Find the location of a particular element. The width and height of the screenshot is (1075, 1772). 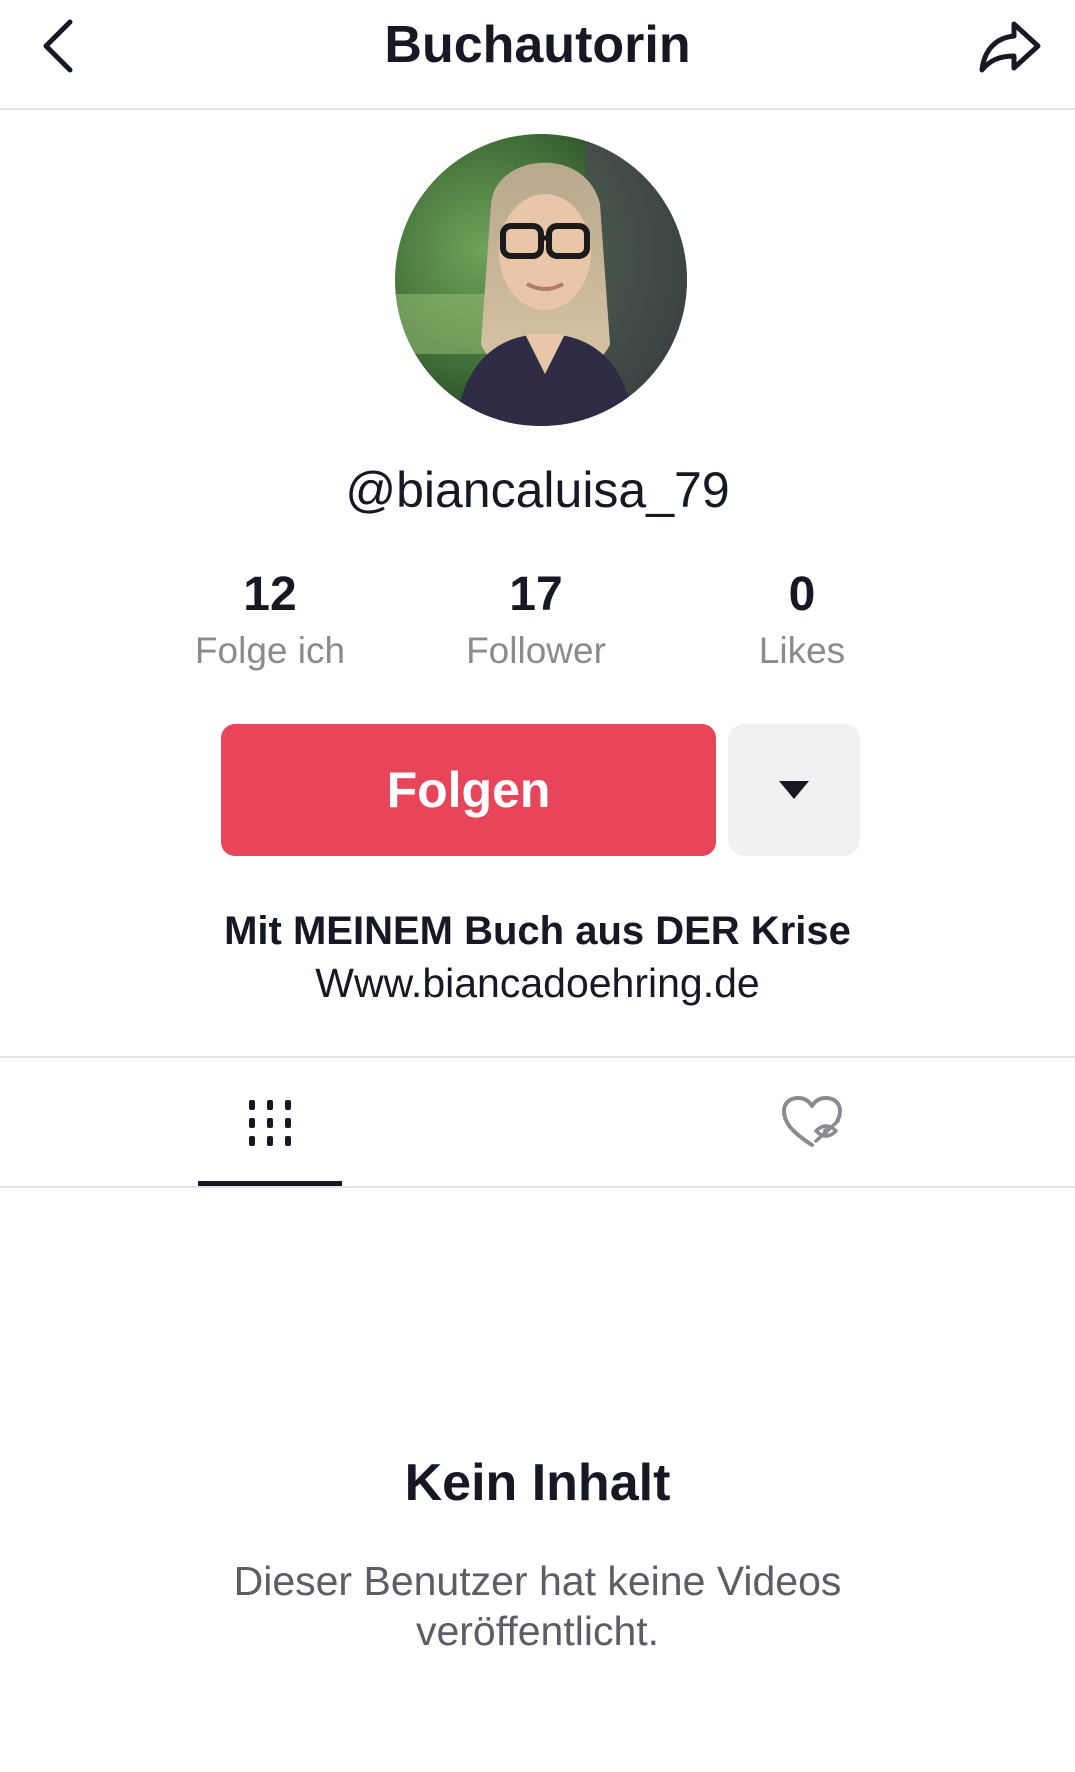

stat-followers-count: 17 is located at coordinates (536, 594).